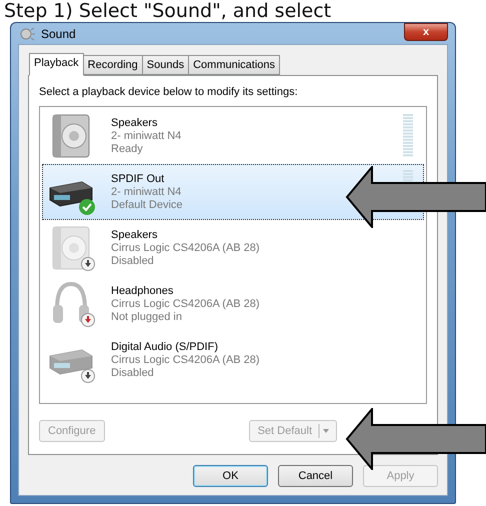 This screenshot has width=486, height=506. Describe the element at coordinates (127, 149) in the screenshot. I see `device-status: Ready` at that location.